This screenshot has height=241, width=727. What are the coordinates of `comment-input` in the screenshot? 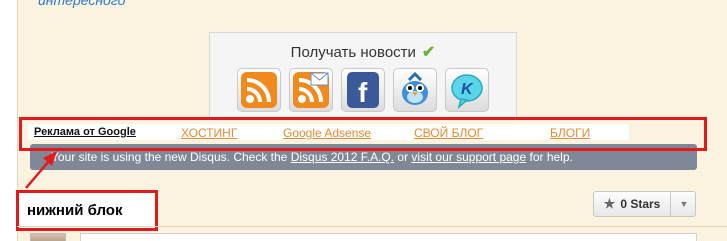 It's located at (388, 237).